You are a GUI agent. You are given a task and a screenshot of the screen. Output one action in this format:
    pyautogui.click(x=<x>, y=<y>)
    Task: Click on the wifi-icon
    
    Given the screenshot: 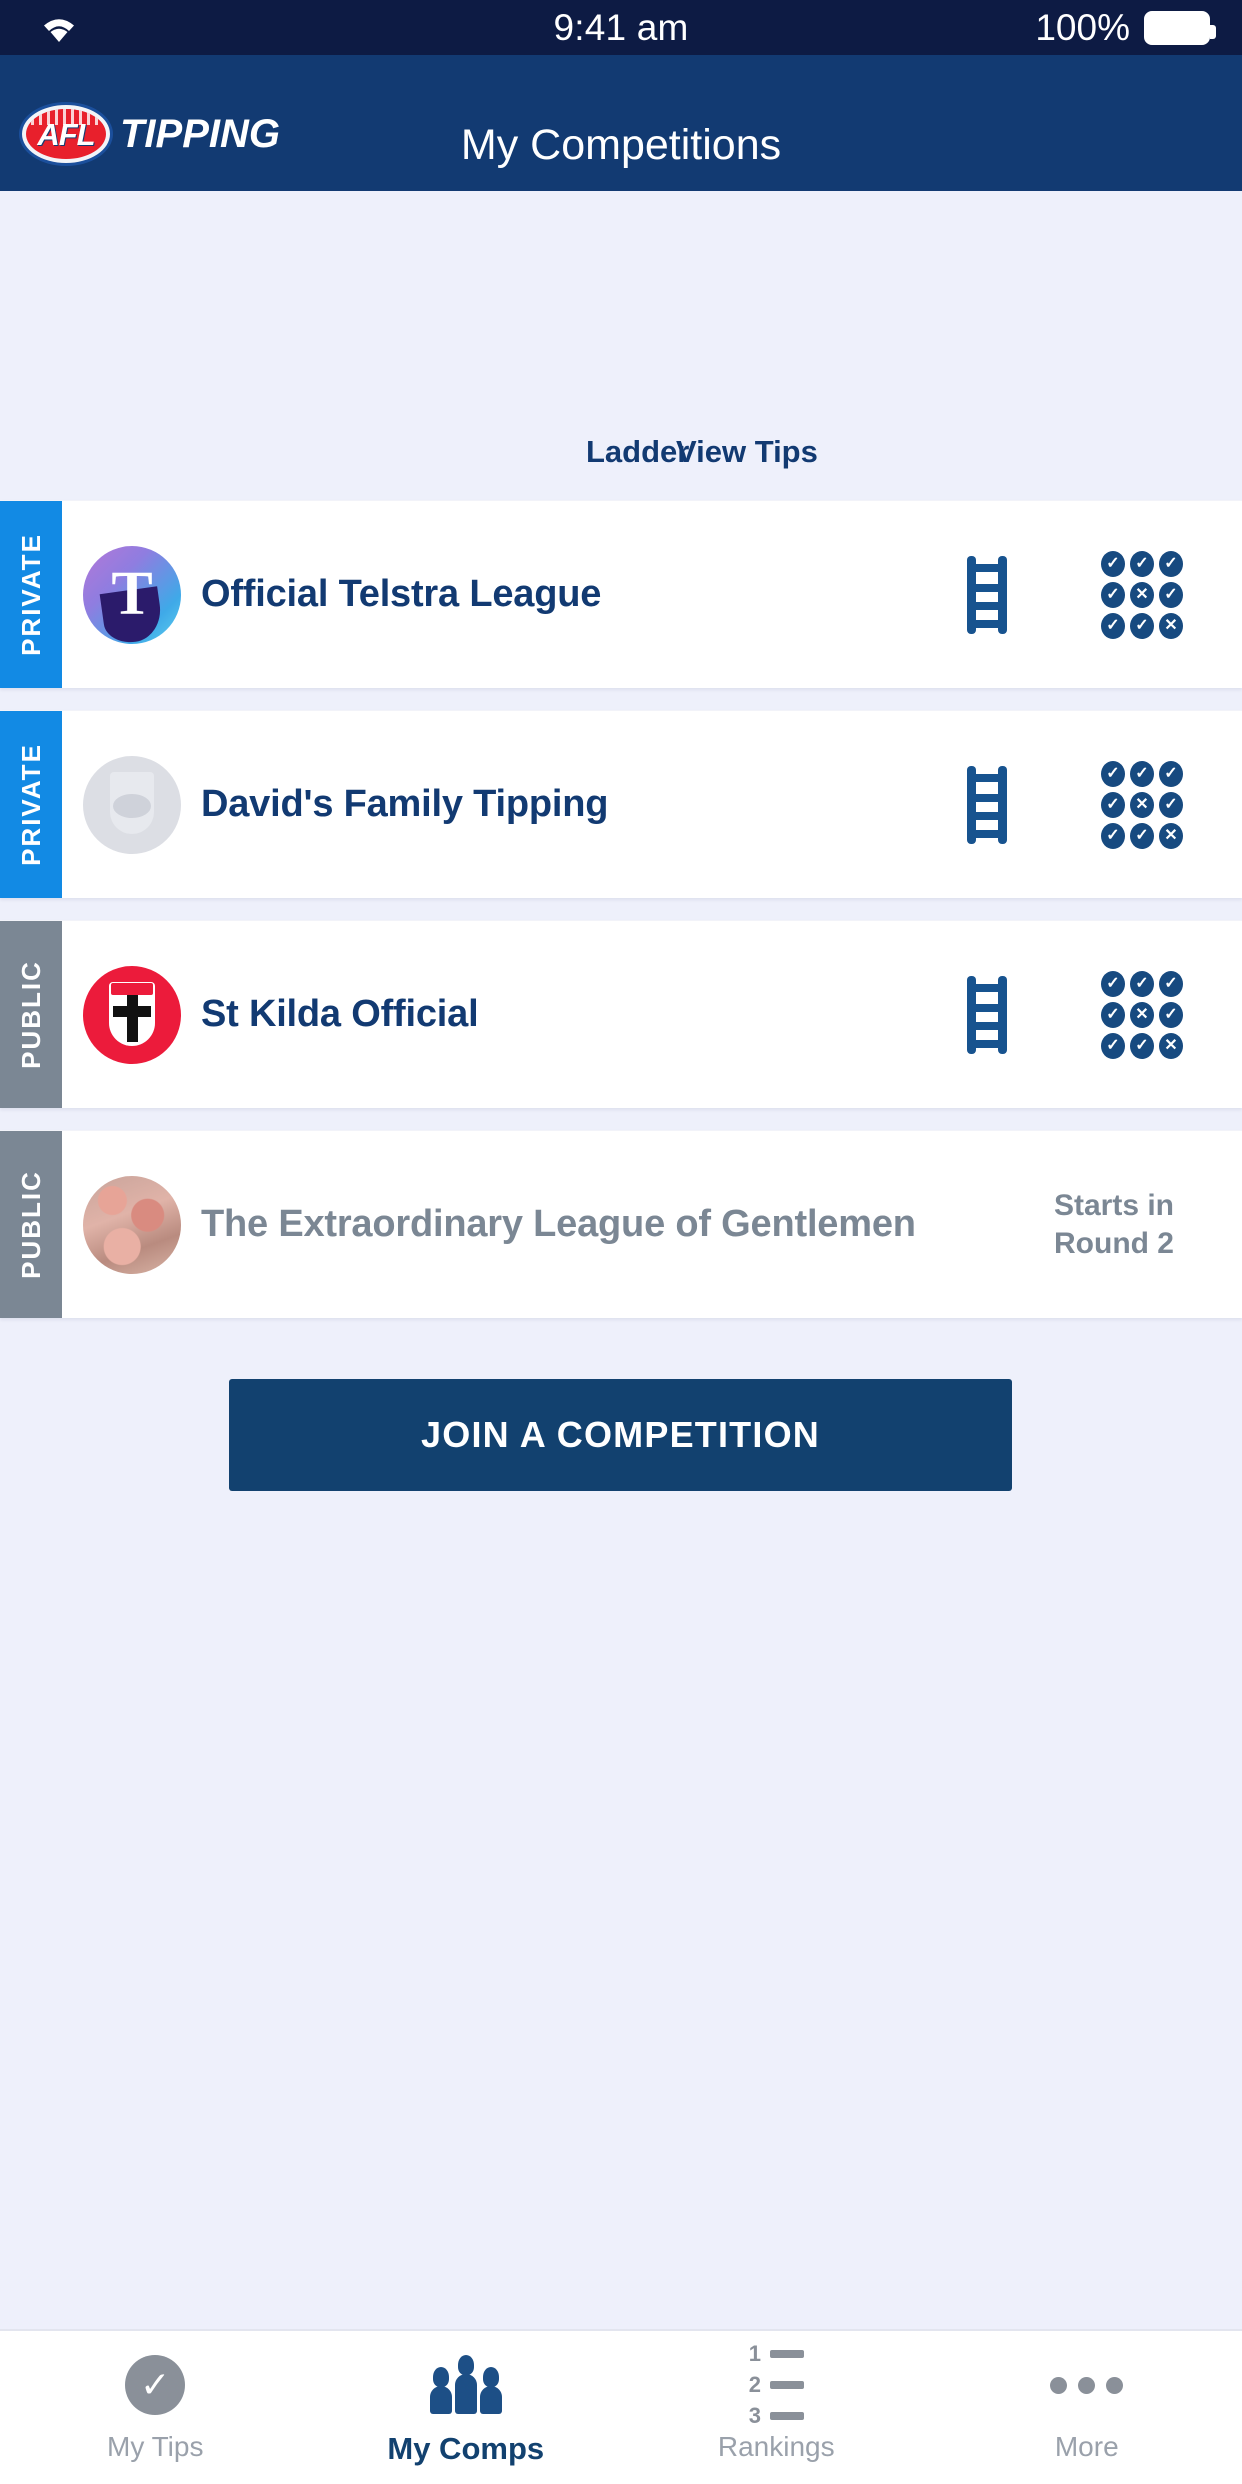 What is the action you would take?
    pyautogui.click(x=59, y=30)
    